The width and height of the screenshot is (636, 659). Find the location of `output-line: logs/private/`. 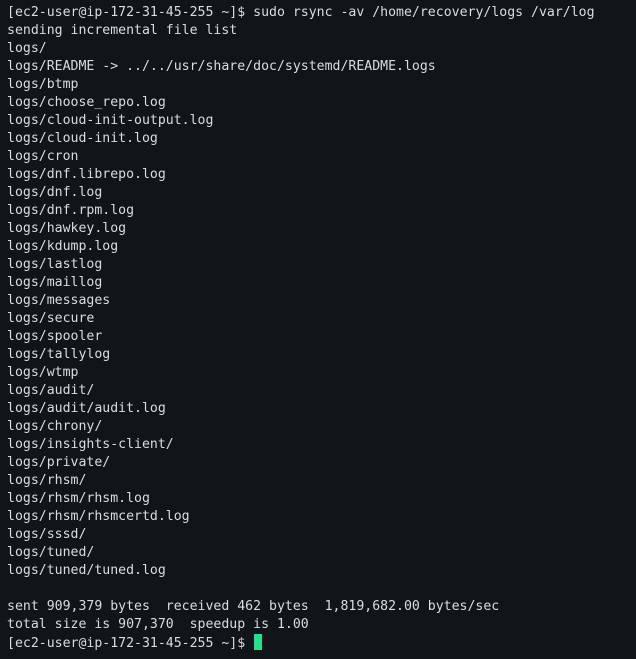

output-line: logs/private/ is located at coordinates (59, 462).